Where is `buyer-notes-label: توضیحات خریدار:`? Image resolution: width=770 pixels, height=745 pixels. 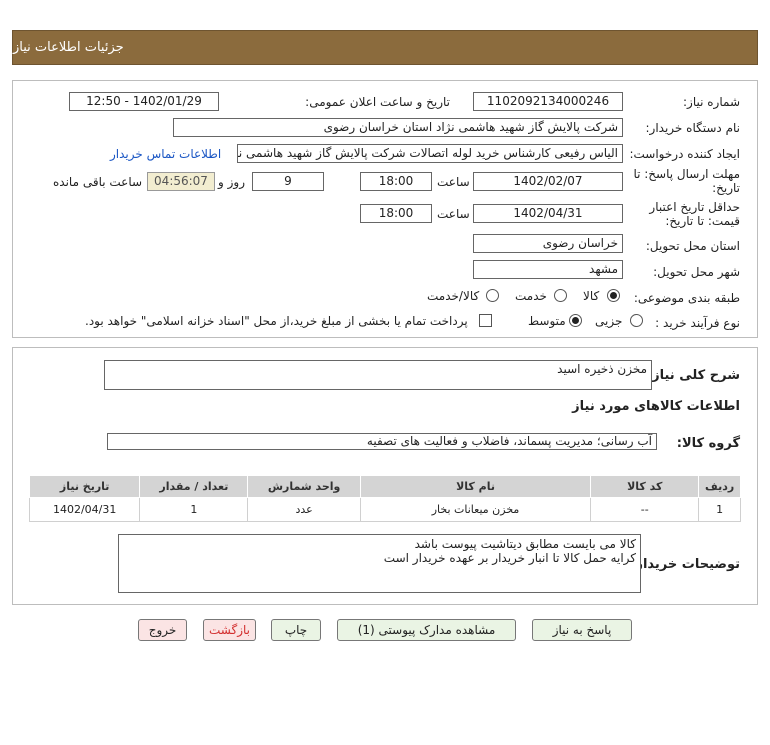
buyer-notes-label: توضیحات خریدار: is located at coordinates (685, 564).